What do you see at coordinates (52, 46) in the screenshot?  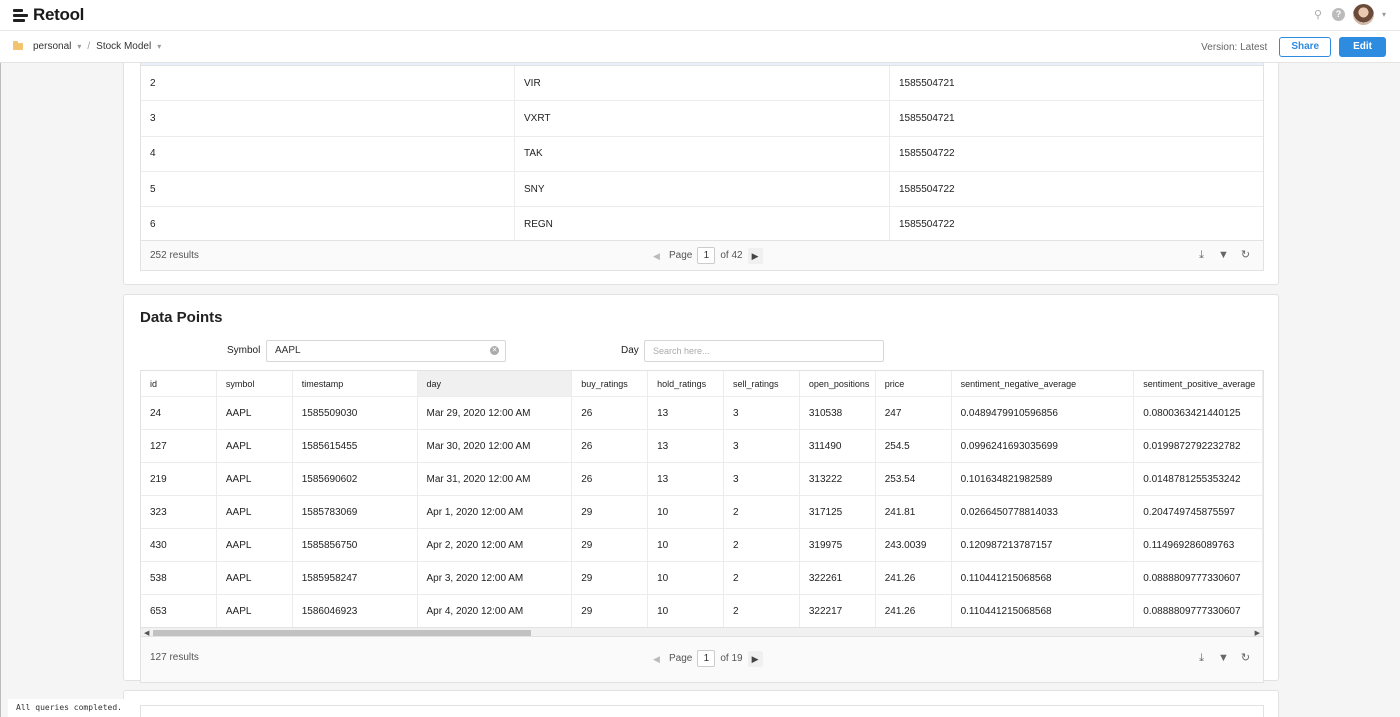 I see `breadcrumb-folder: personal` at bounding box center [52, 46].